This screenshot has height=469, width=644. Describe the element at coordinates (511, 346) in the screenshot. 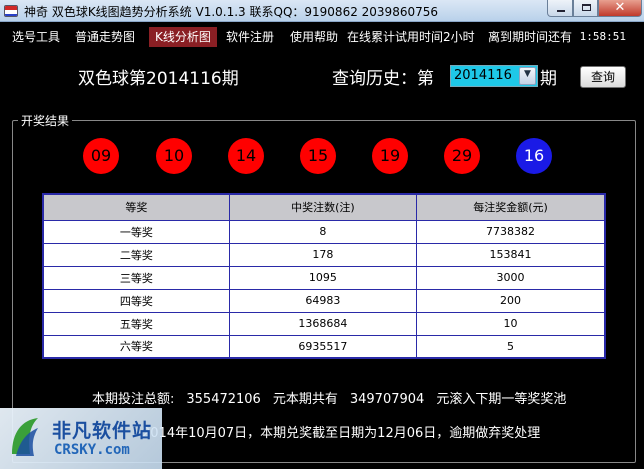

I see `prize-amount: 5` at that location.